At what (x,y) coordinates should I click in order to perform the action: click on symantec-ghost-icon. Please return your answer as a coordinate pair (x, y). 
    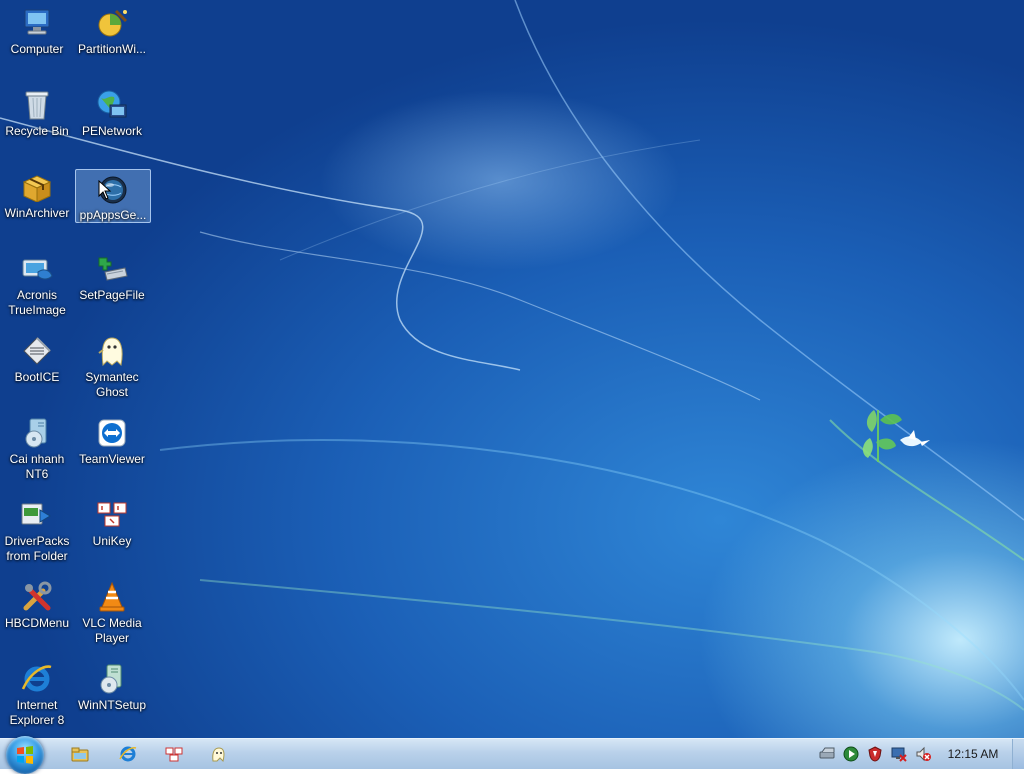
    Looking at the image, I should click on (218, 754).